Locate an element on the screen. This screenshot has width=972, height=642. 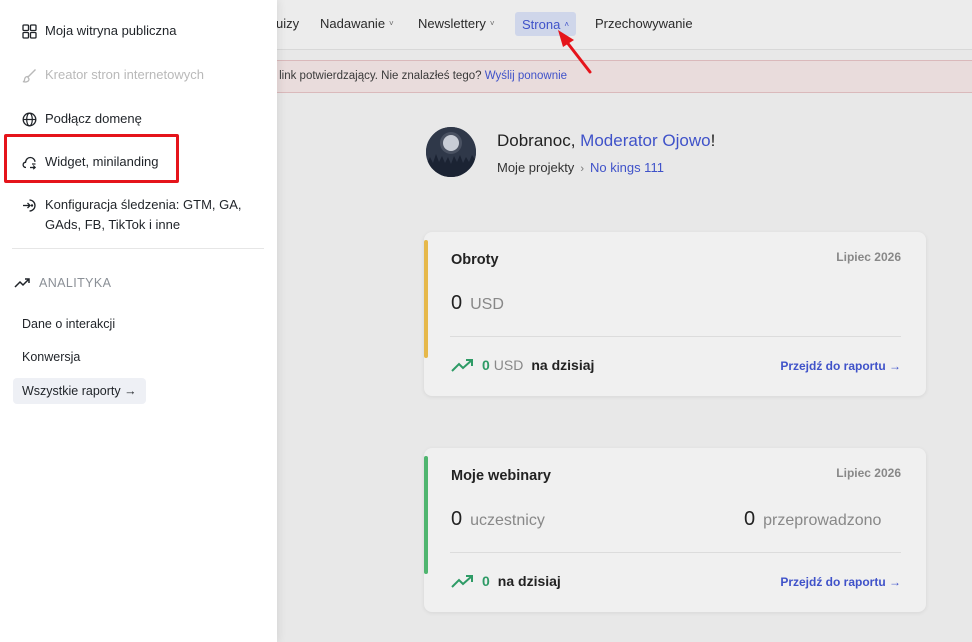
tracking-icon is located at coordinates (29, 205).